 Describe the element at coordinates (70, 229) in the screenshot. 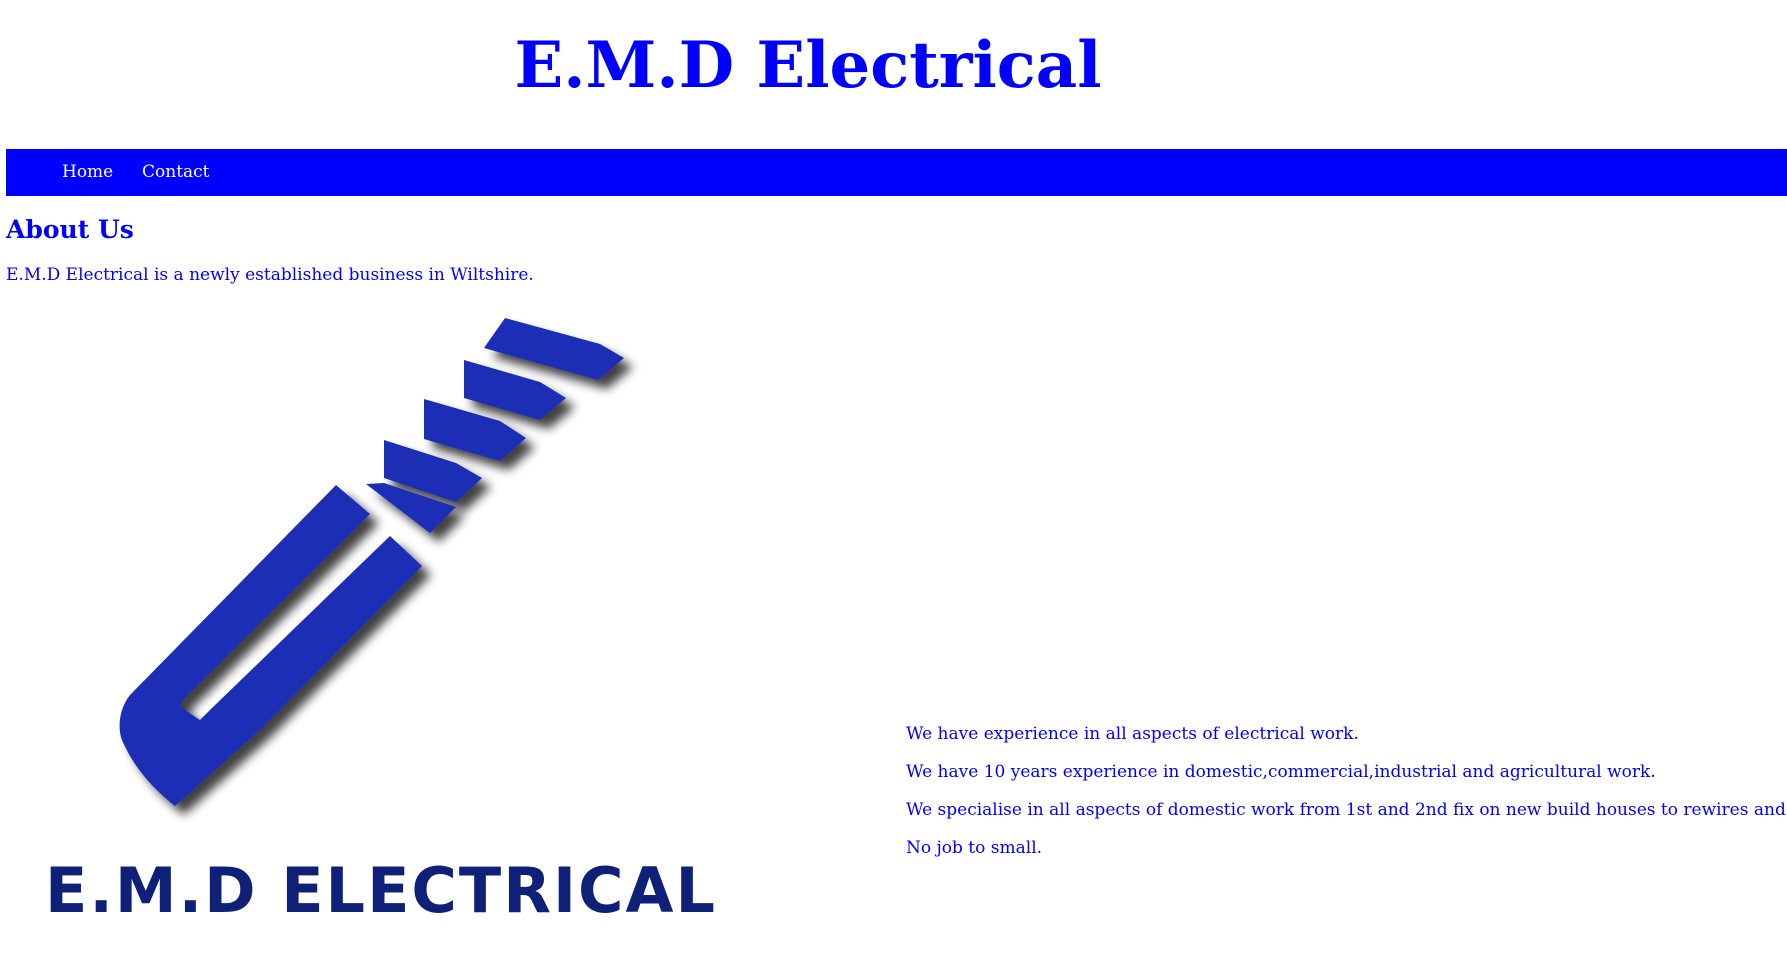

I see `about-heading: About Us` at that location.